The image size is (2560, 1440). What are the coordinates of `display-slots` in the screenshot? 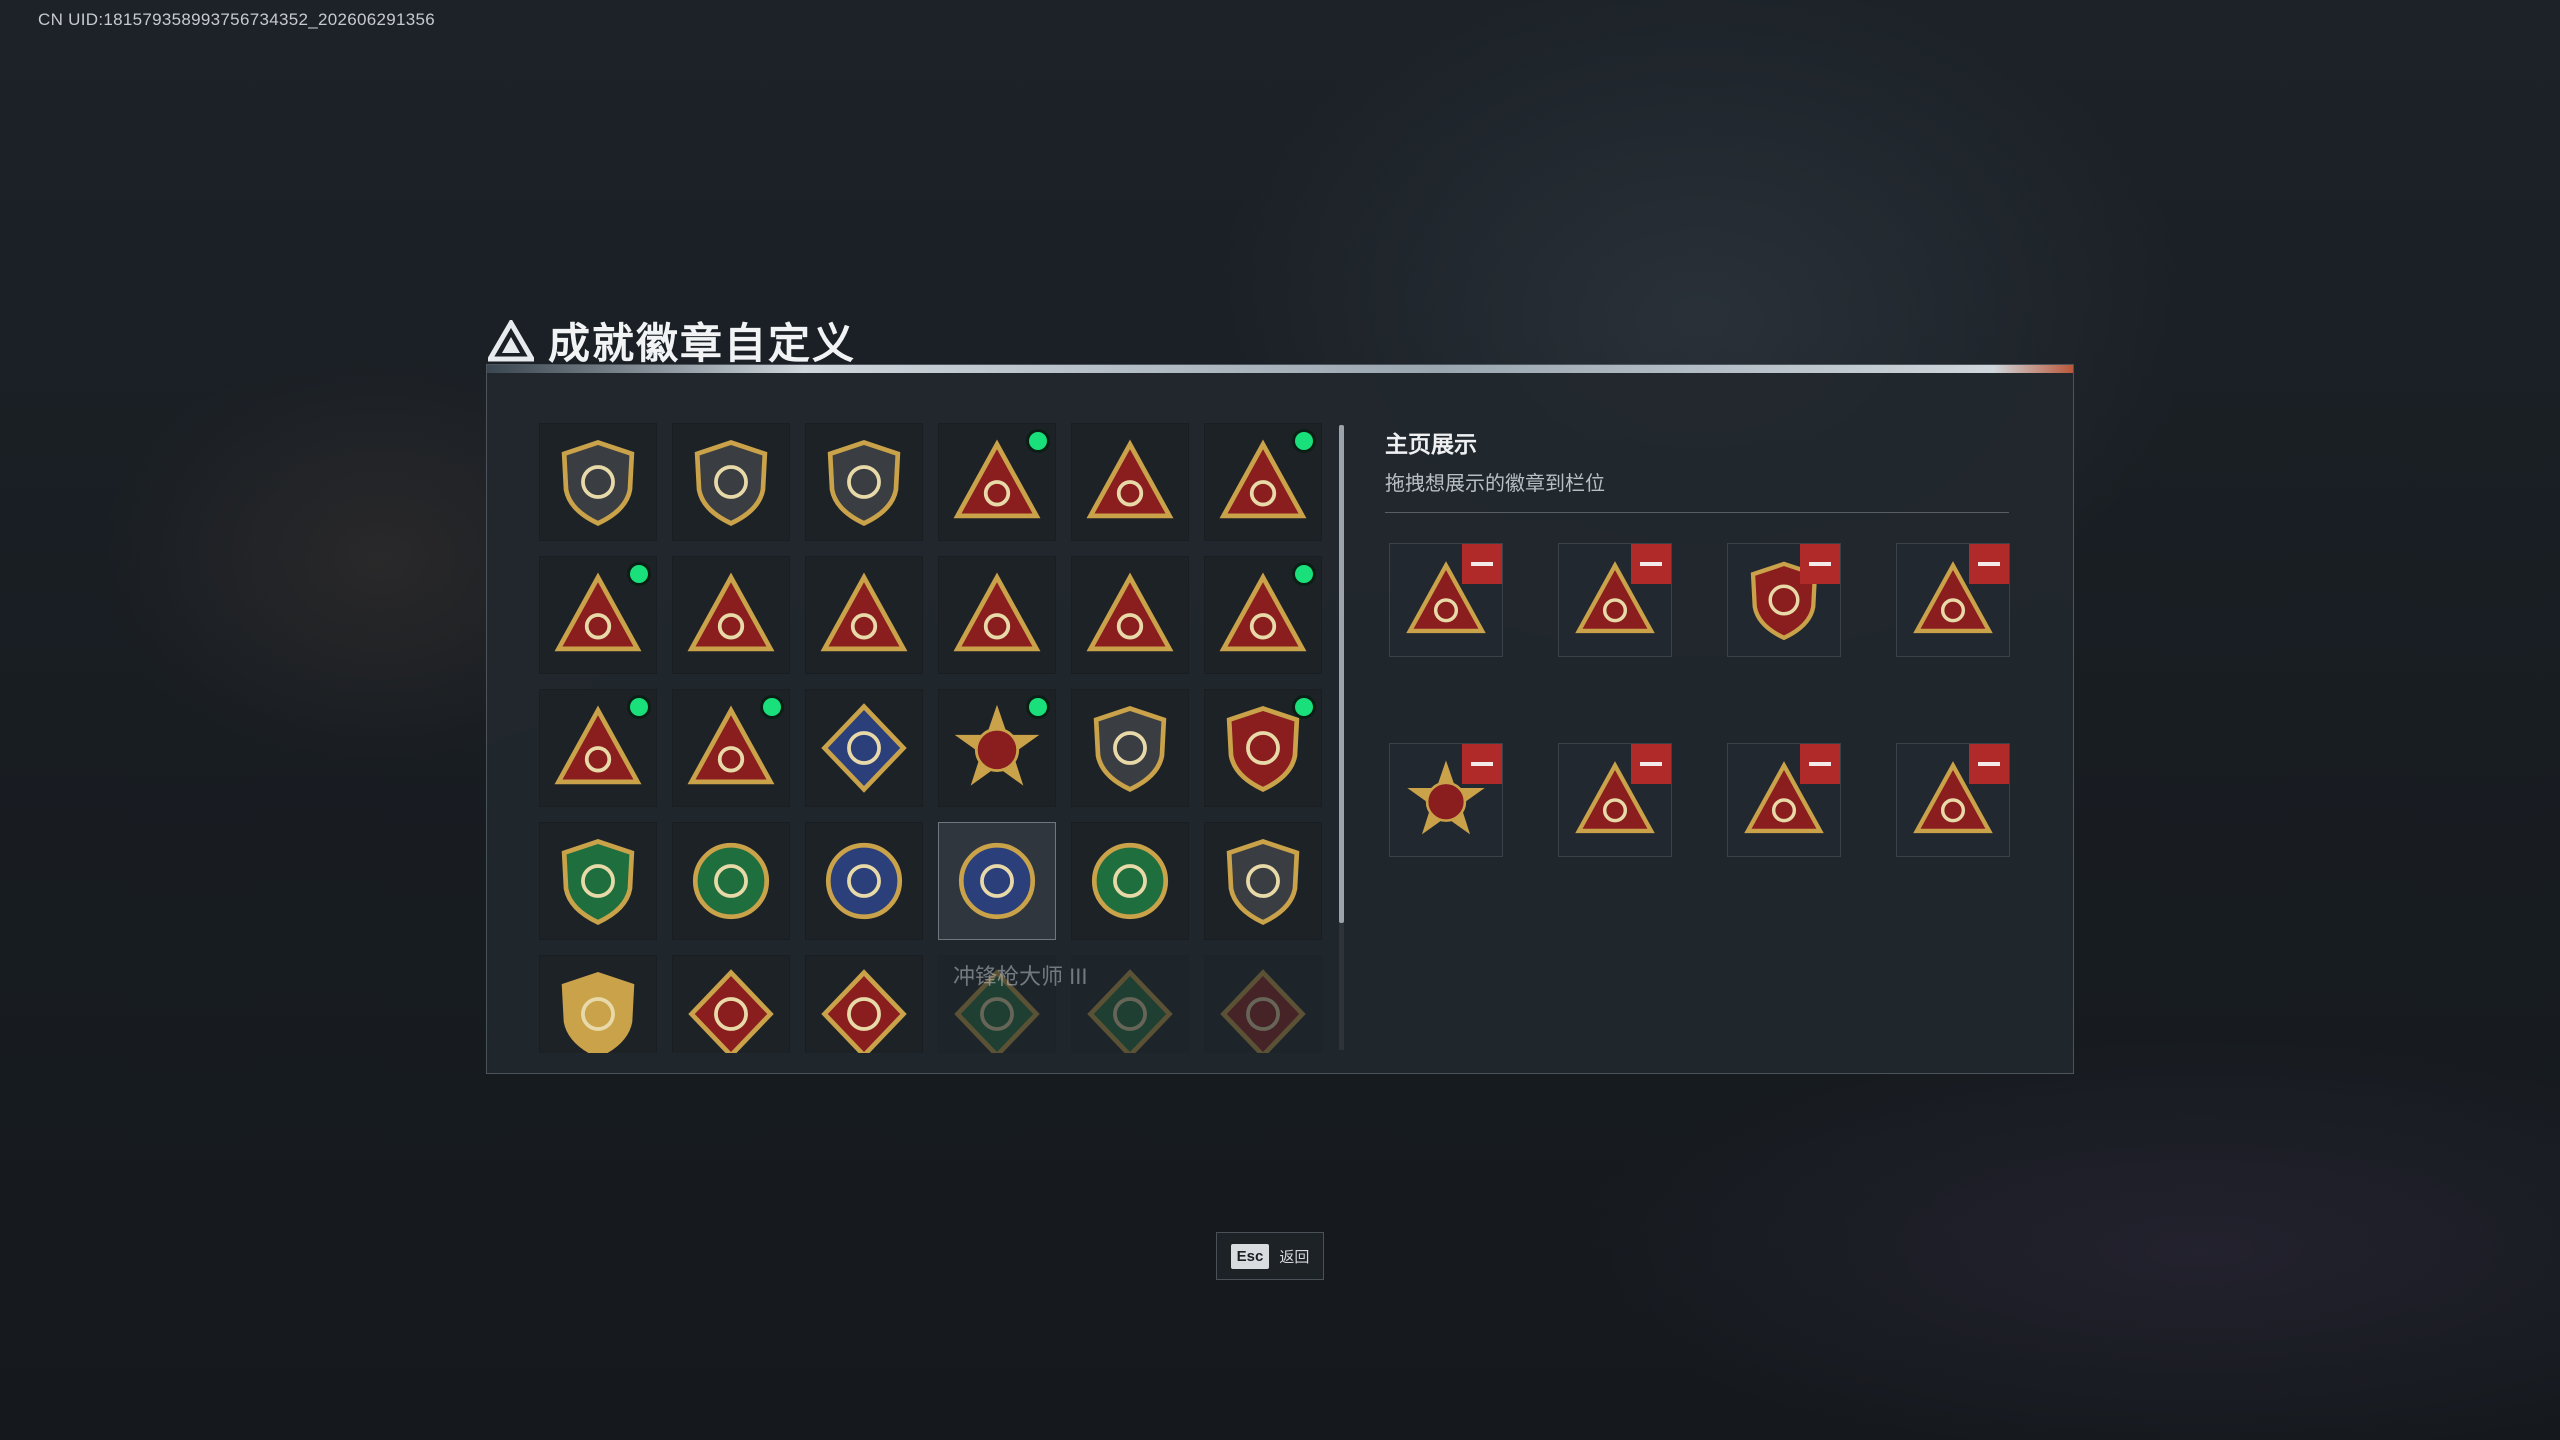 It's located at (1699, 700).